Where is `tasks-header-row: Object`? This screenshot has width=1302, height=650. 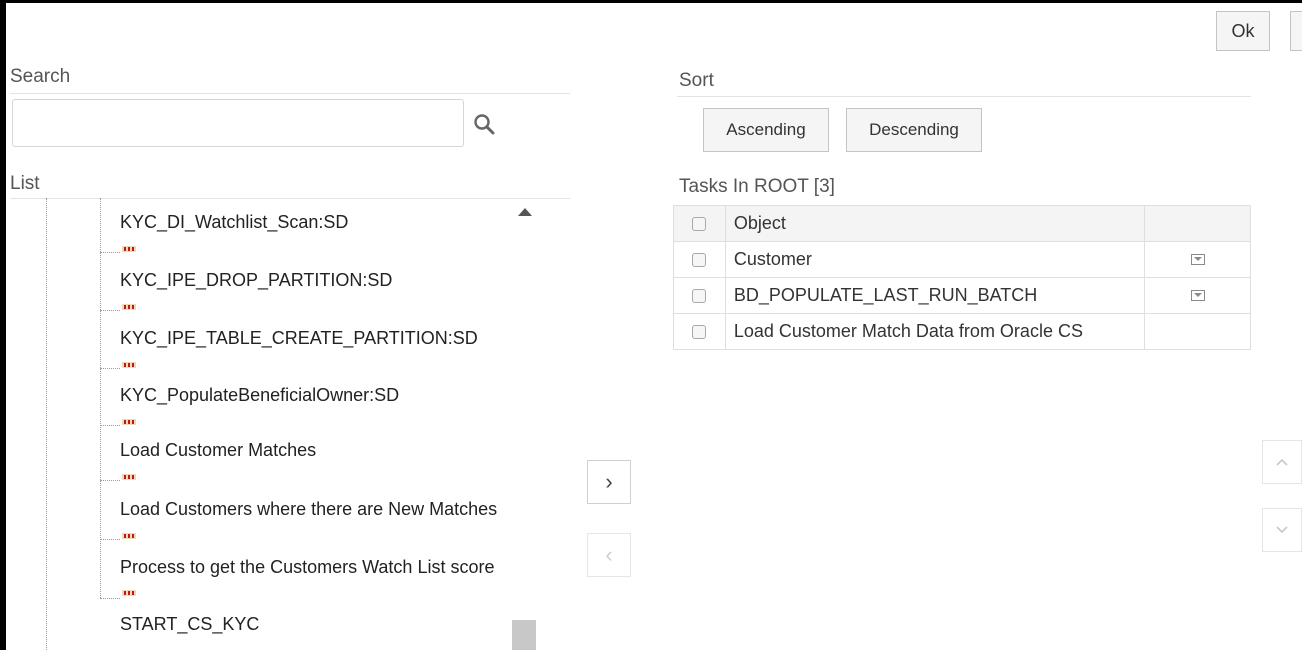
tasks-header-row: Object is located at coordinates (962, 223).